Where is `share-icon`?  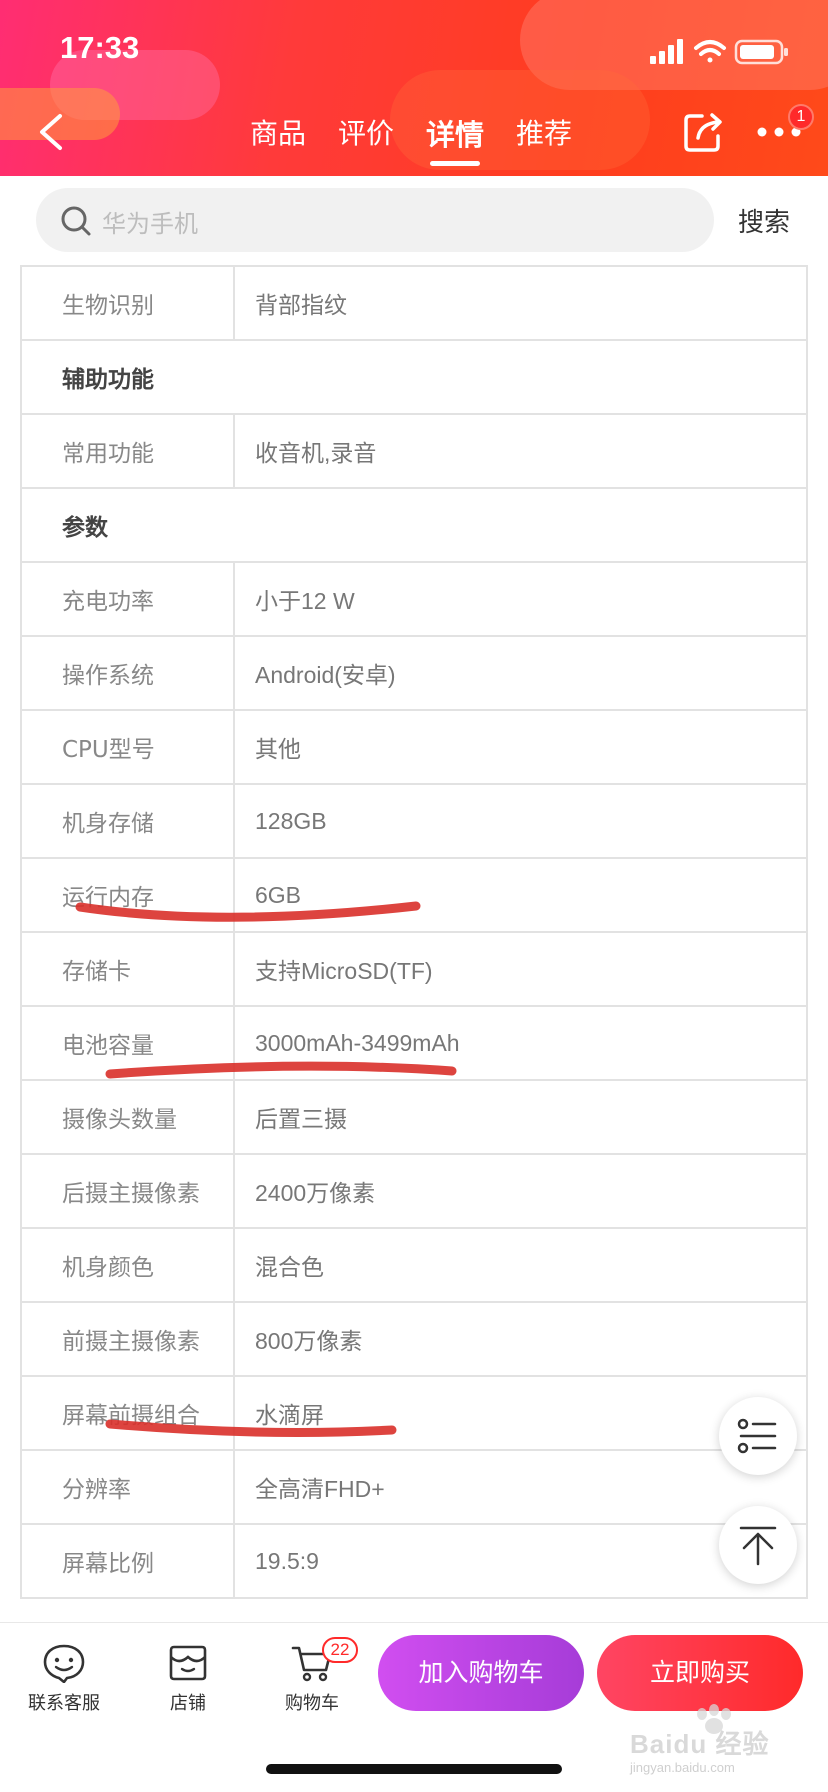 share-icon is located at coordinates (703, 132).